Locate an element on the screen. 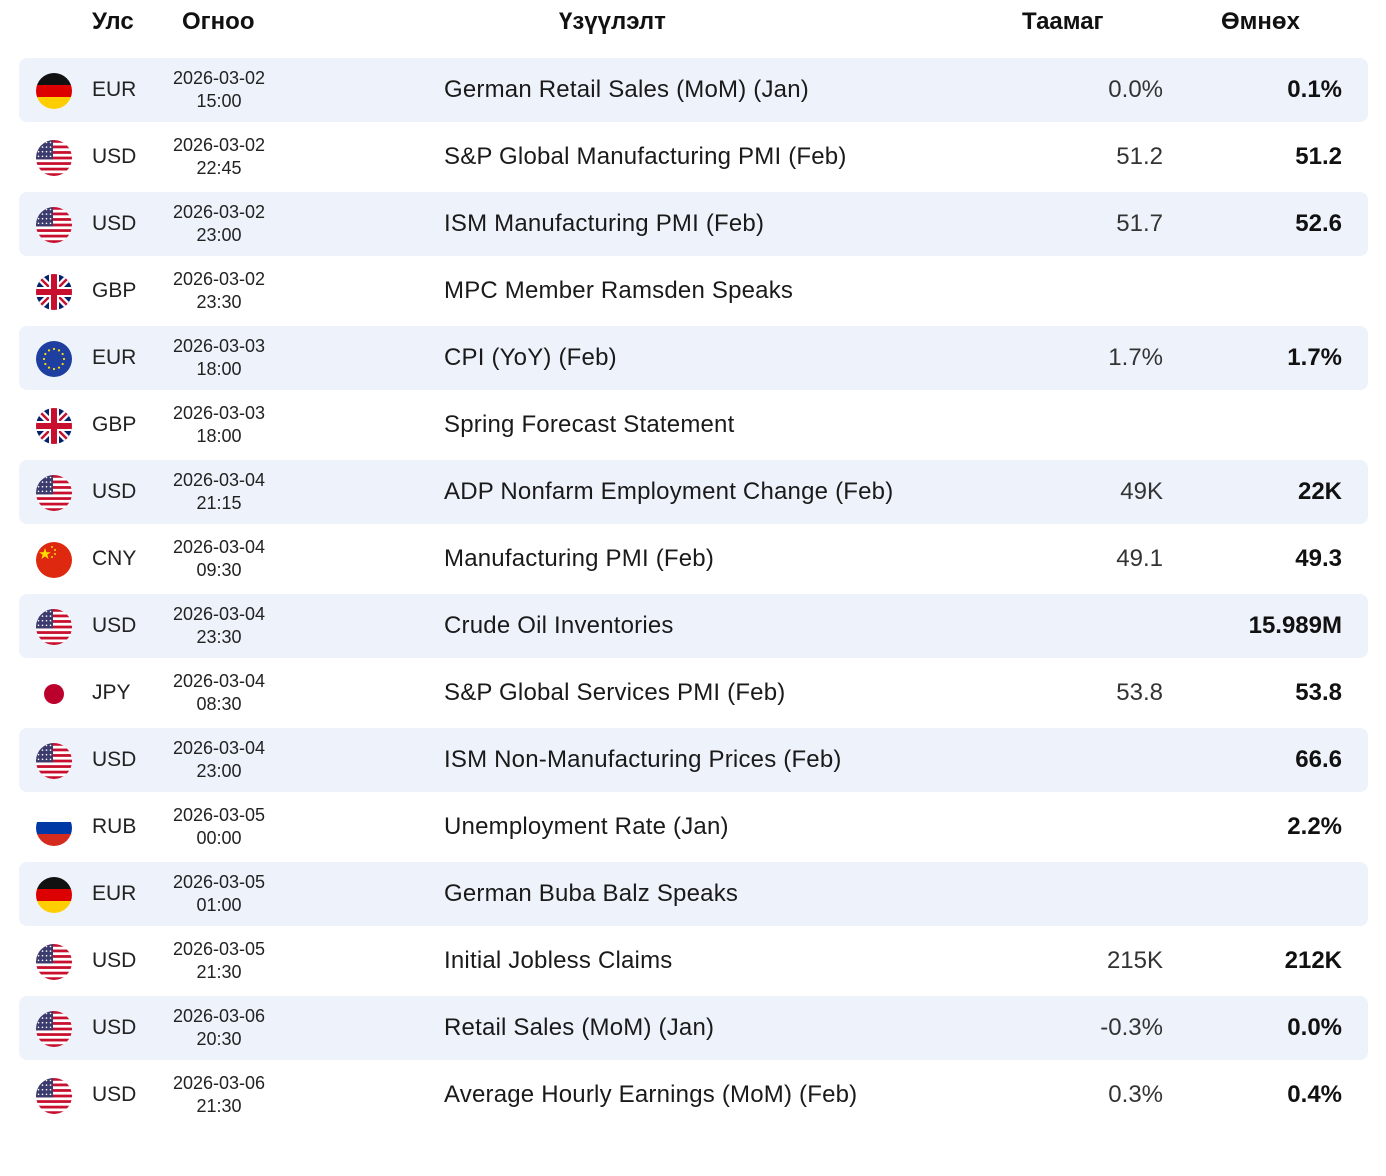  event-datetime: 2026-03-04 09:30 is located at coordinates (219, 559).